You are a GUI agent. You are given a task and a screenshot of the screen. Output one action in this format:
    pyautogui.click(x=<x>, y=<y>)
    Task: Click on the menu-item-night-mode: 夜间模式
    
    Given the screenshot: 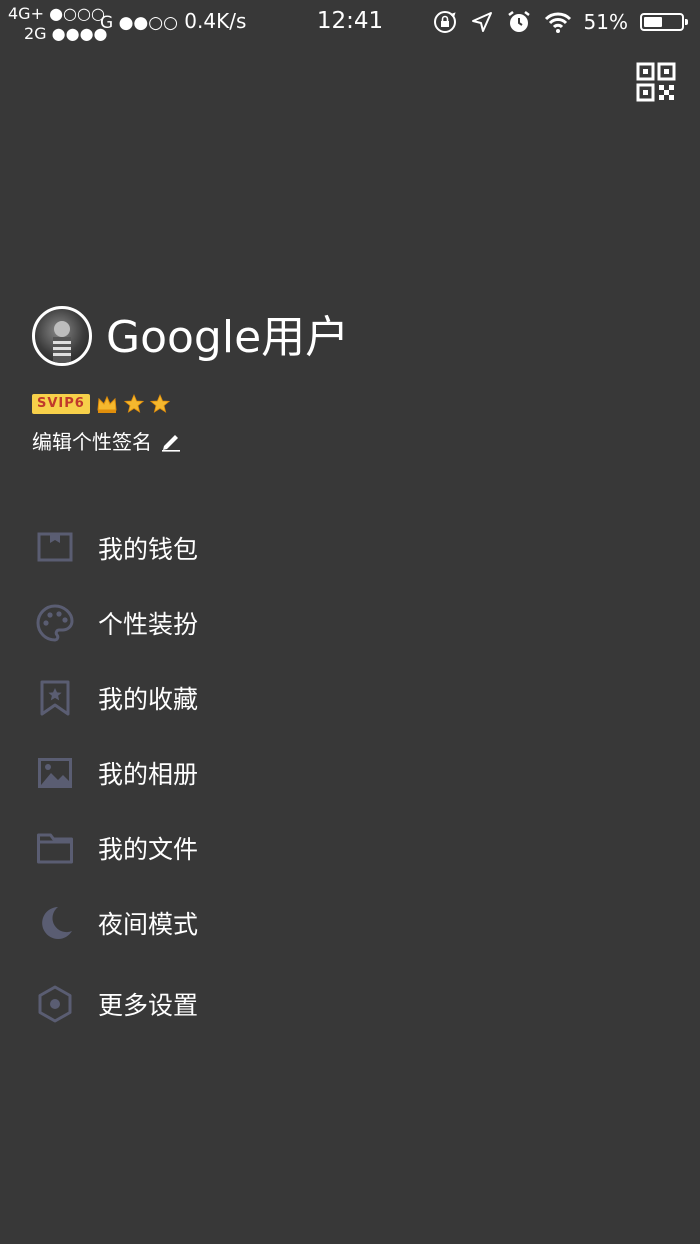 What is the action you would take?
    pyautogui.click(x=350, y=923)
    